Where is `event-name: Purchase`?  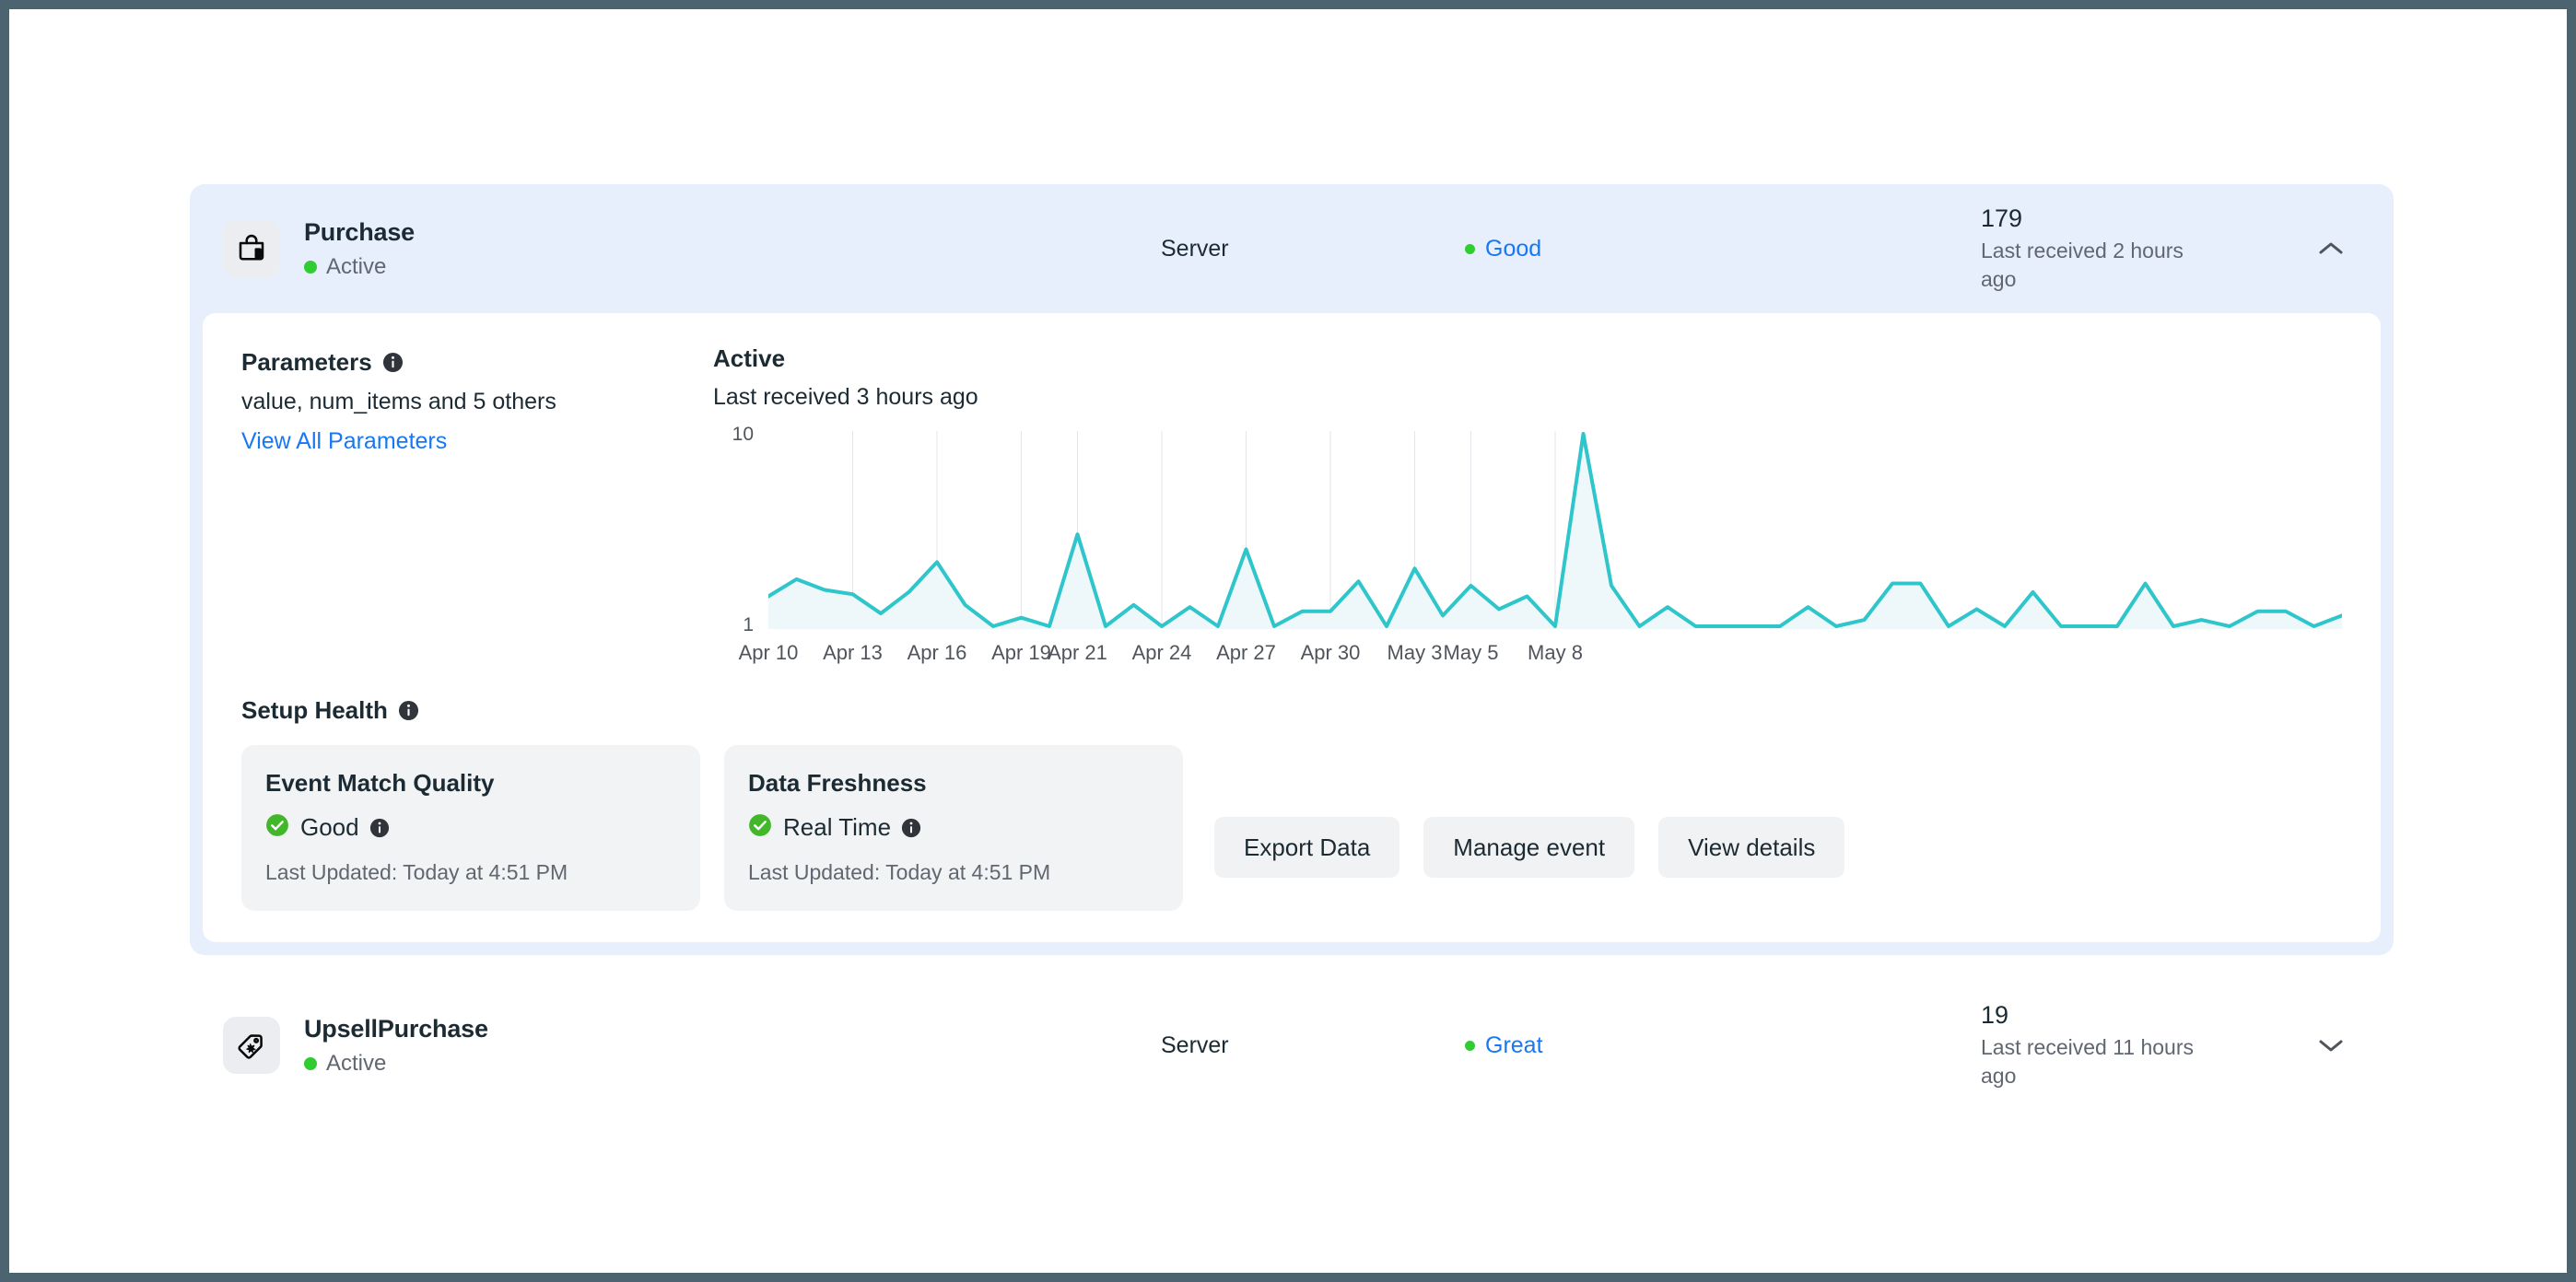
event-name: Purchase is located at coordinates (359, 232).